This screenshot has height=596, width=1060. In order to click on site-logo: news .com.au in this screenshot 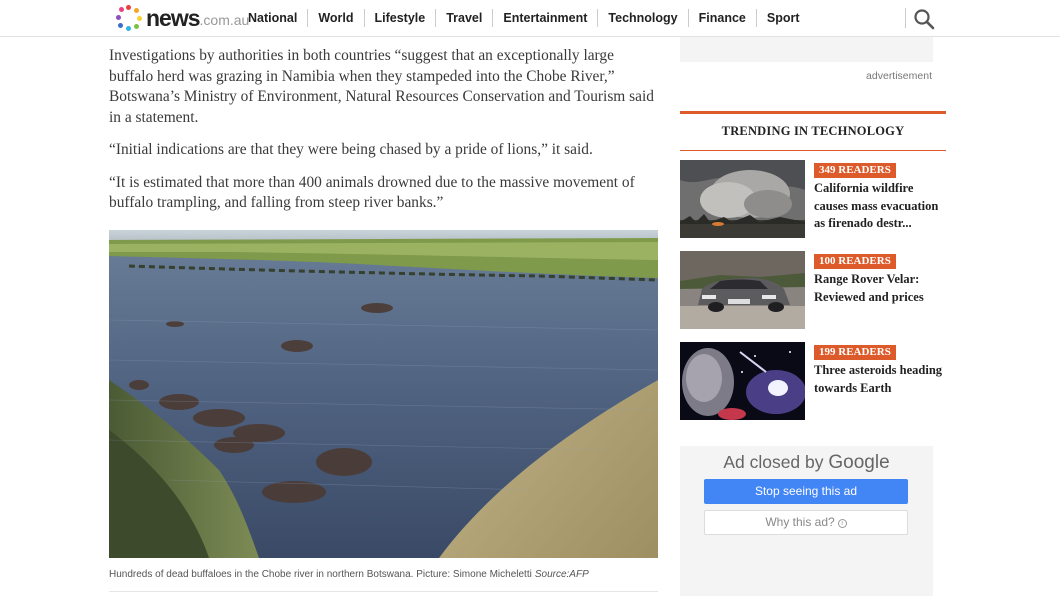, I will do `click(182, 18)`.